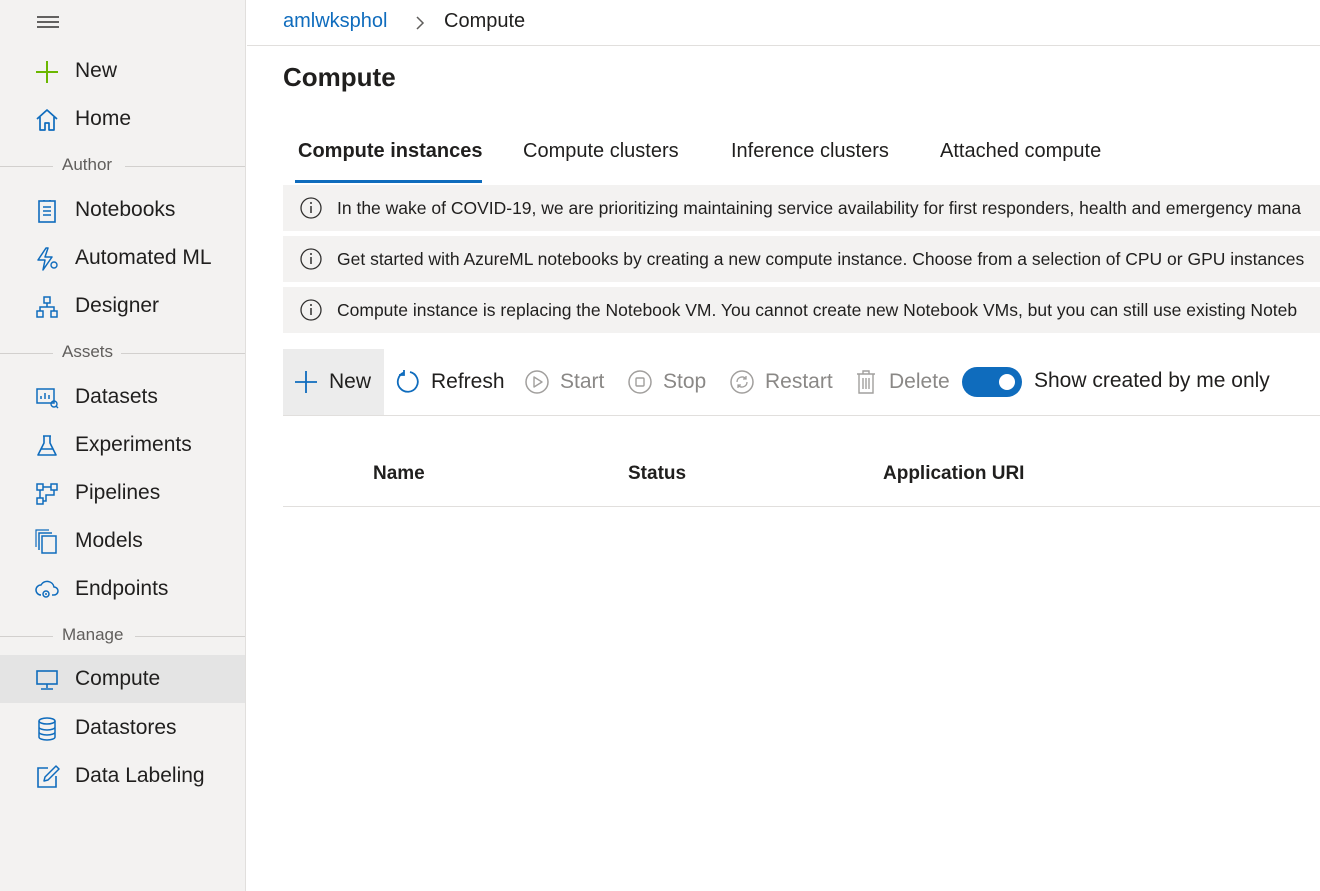 The height and width of the screenshot is (891, 1320). Describe the element at coordinates (953, 474) in the screenshot. I see `column-header-application-uri: Application URI` at that location.